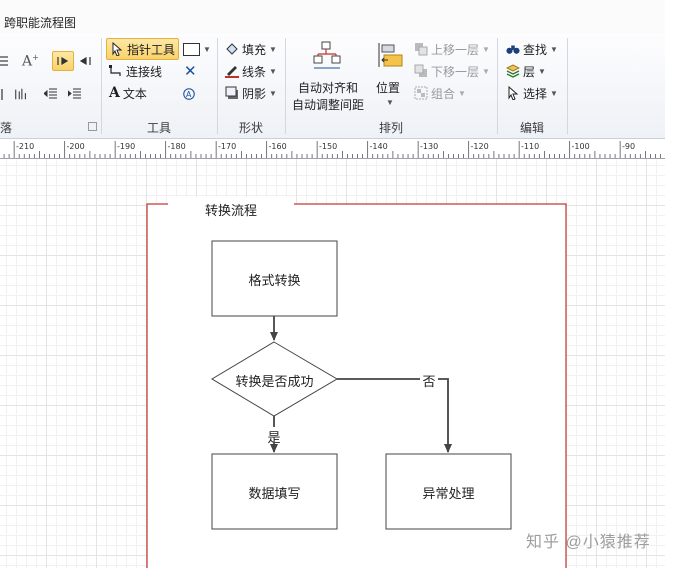 The height and width of the screenshot is (568, 693). I want to click on bring-forward-button: 上移一层 ▼, so click(452, 49).